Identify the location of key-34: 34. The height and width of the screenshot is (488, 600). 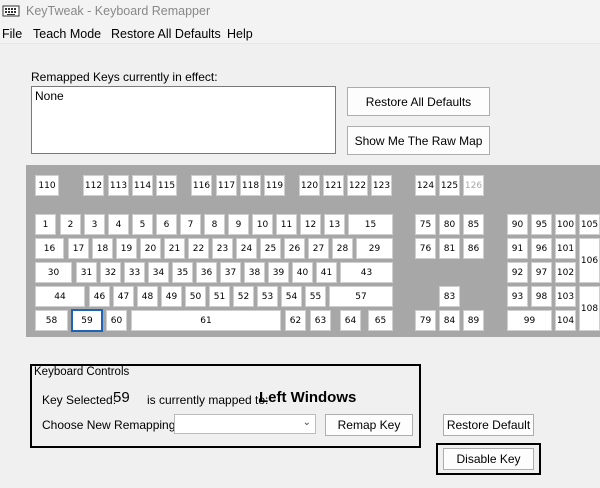
(158, 272).